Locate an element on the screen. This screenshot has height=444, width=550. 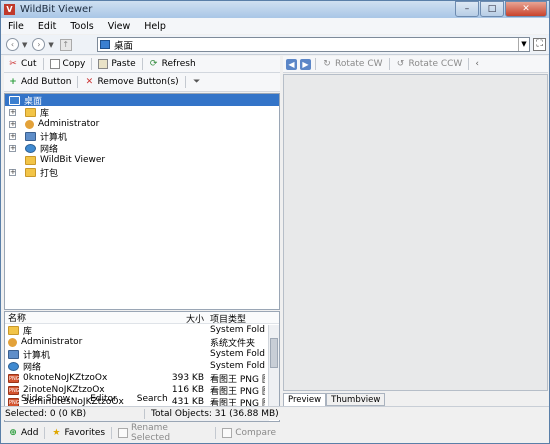
list-item: 计算机 System Folder is located at coordinates (142, 354).